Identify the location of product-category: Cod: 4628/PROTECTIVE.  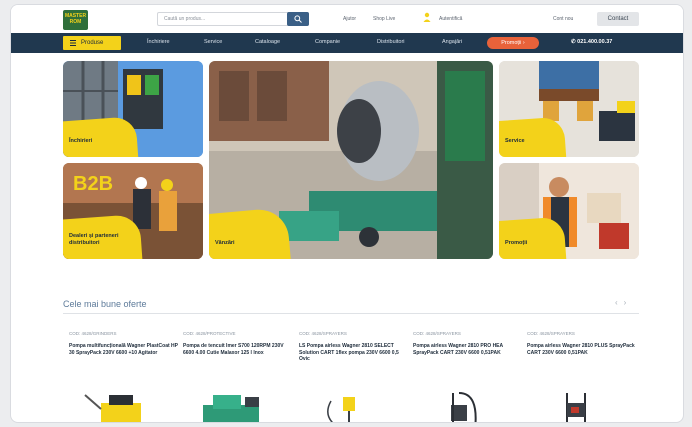
(209, 333).